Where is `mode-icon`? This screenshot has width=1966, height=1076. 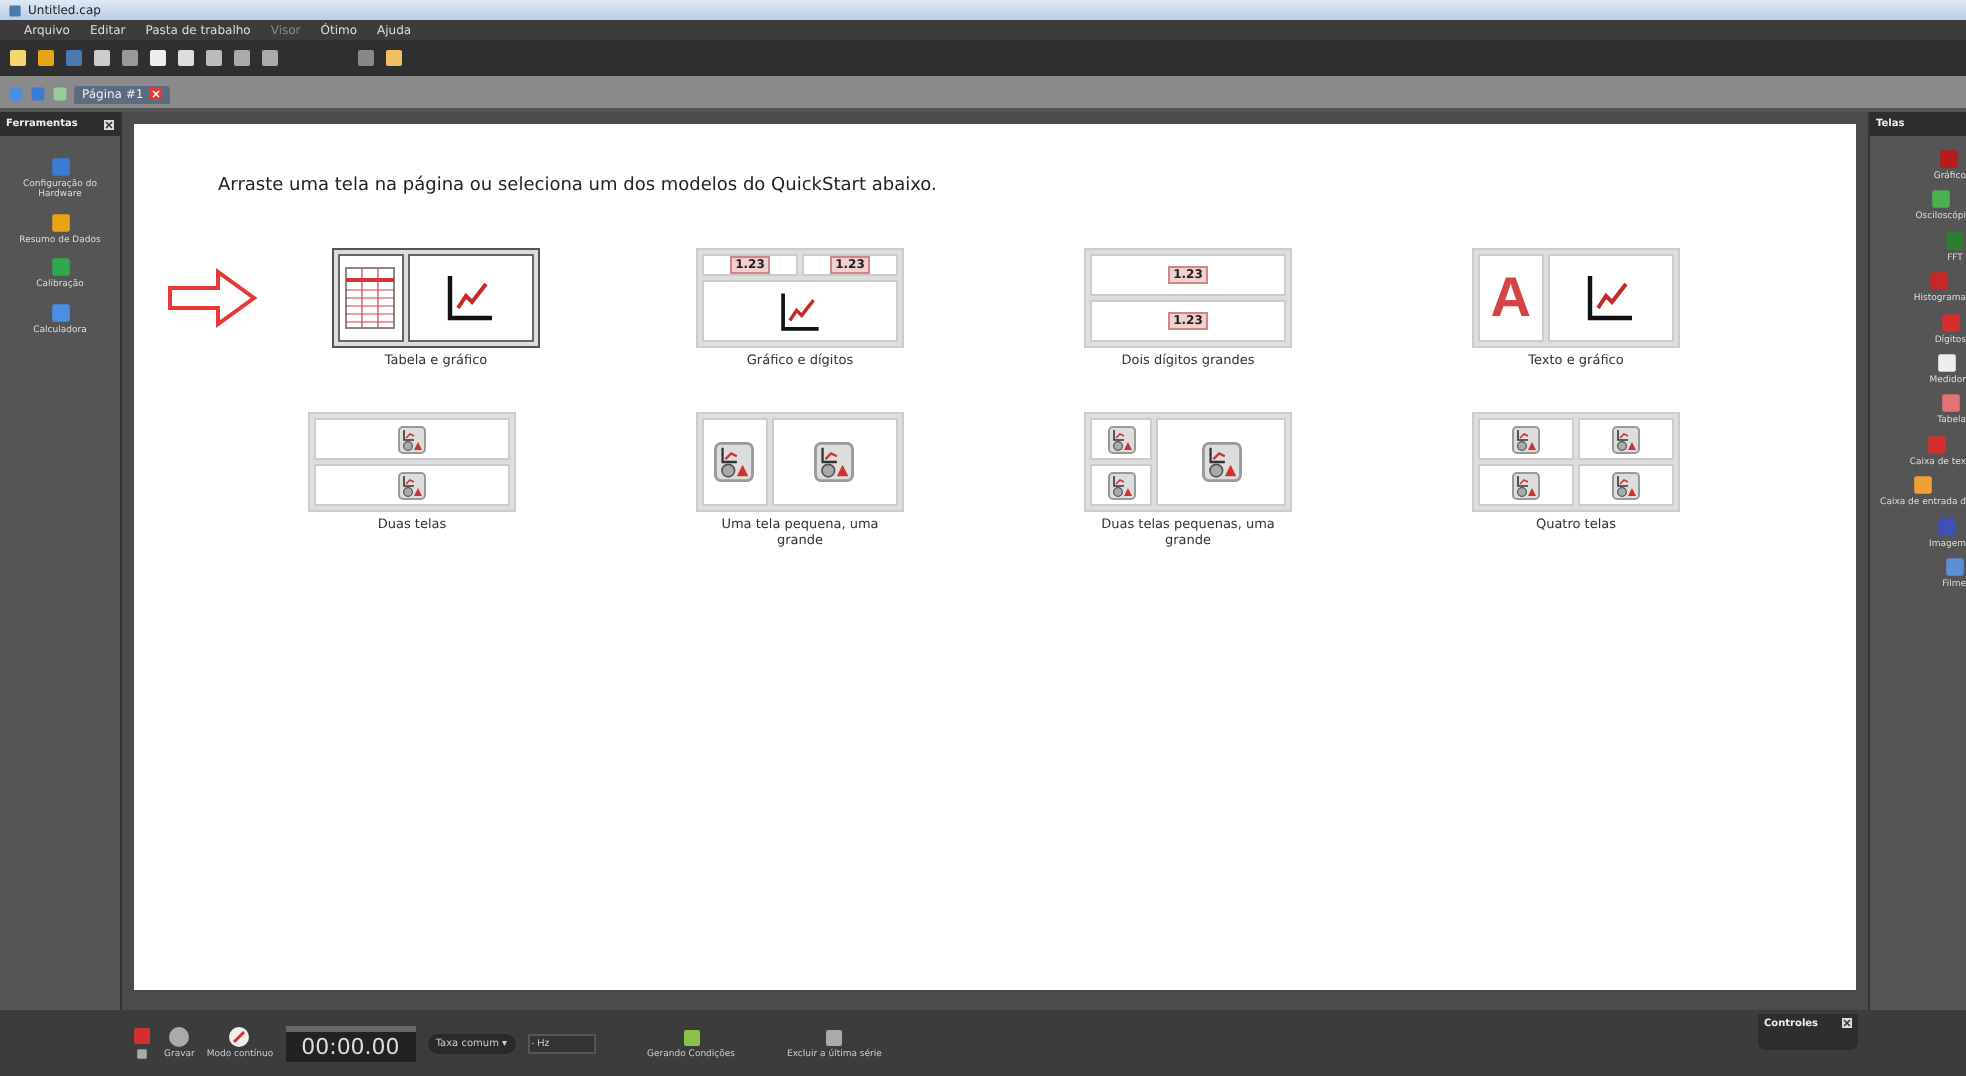
mode-icon is located at coordinates (239, 1037).